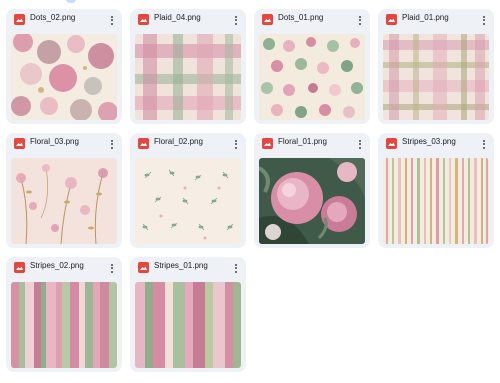  I want to click on file-card: Plaid_04.png, so click(188, 66).